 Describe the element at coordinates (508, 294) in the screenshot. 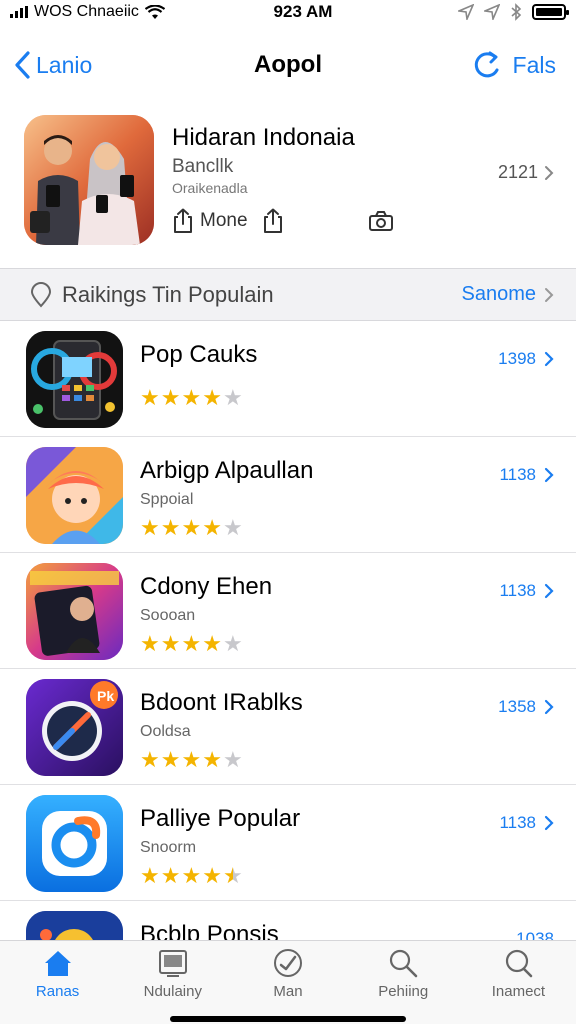

I see `see-more-button: Sanome` at that location.